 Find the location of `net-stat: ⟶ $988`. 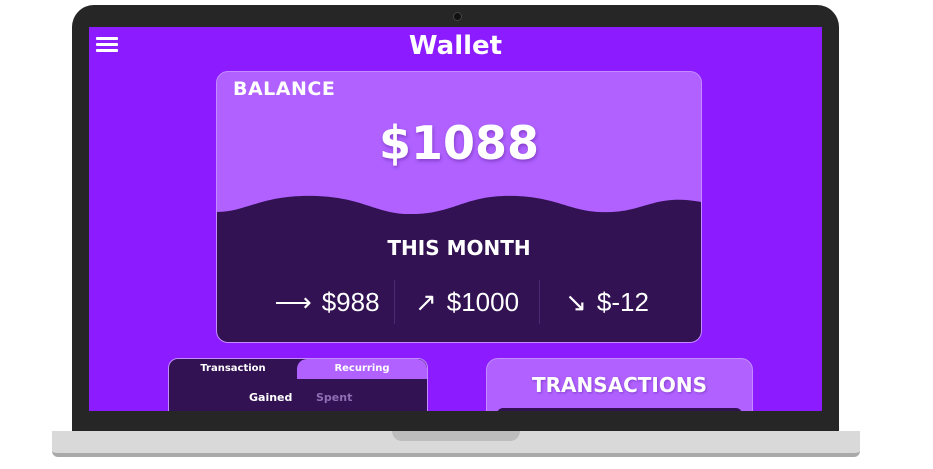

net-stat: ⟶ $988 is located at coordinates (327, 302).